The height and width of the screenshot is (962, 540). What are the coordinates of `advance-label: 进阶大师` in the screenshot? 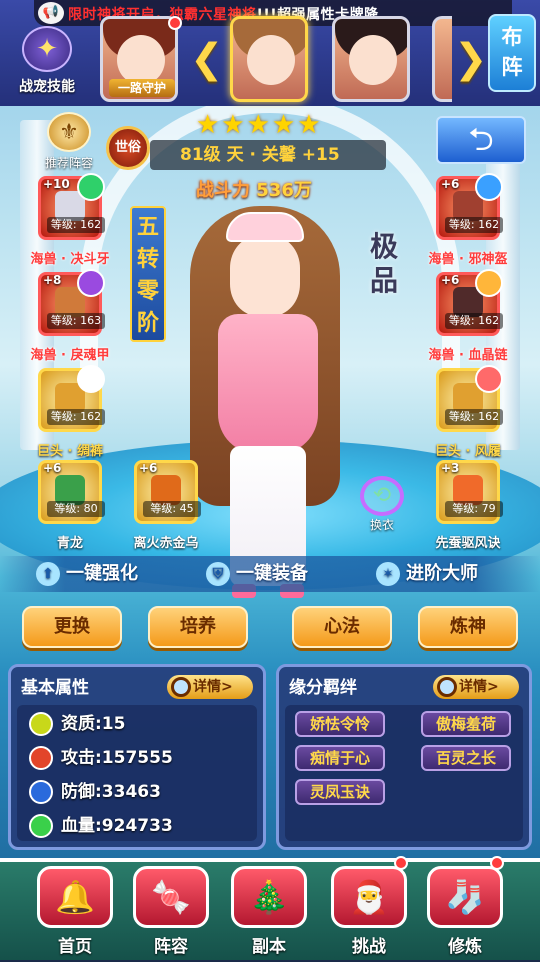 It's located at (442, 573).